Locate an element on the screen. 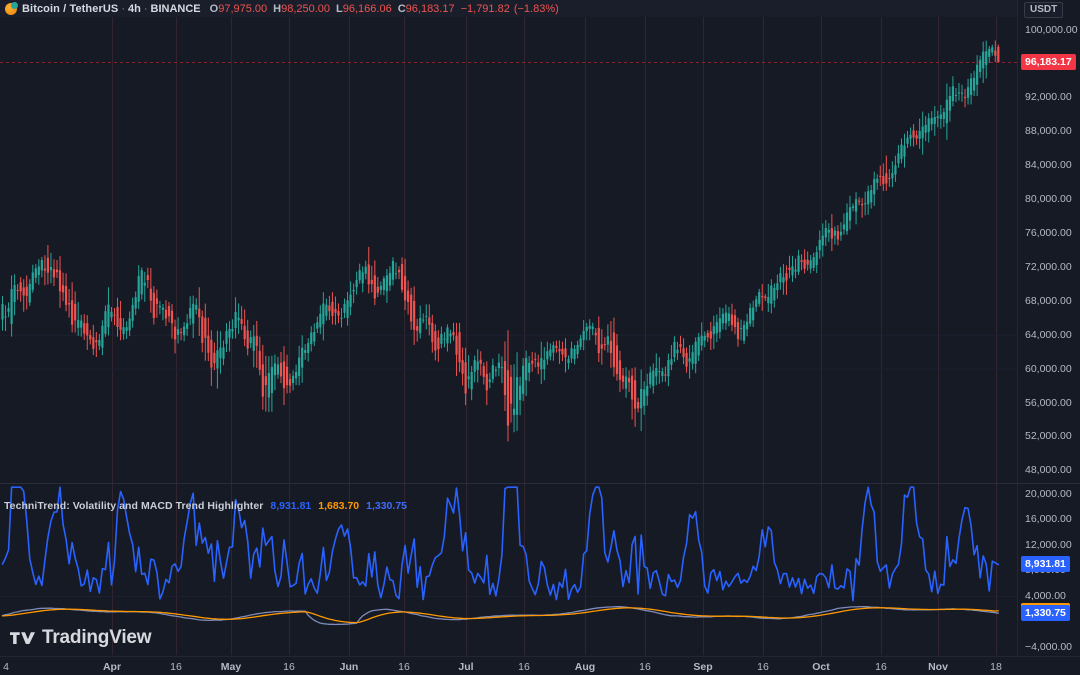 The height and width of the screenshot is (675, 1080). ohlc-open-key: O is located at coordinates (214, 8).